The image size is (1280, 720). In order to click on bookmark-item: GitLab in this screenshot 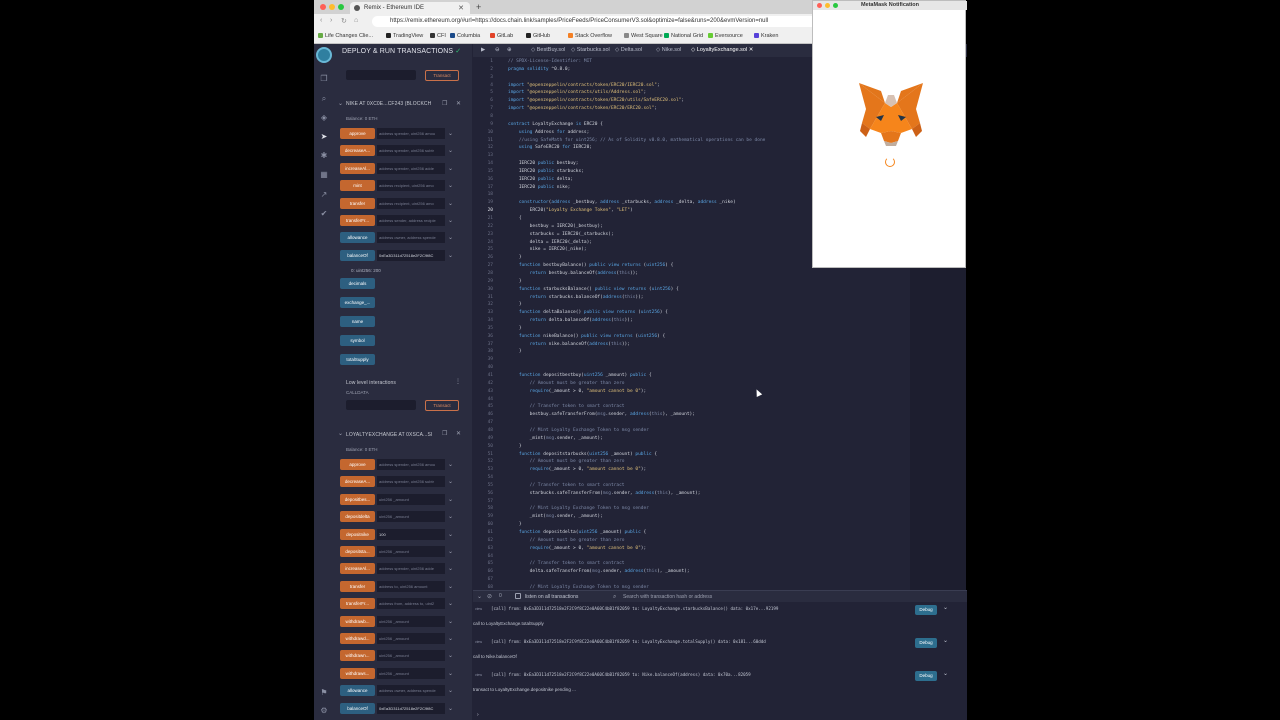, I will do `click(501, 36)`.